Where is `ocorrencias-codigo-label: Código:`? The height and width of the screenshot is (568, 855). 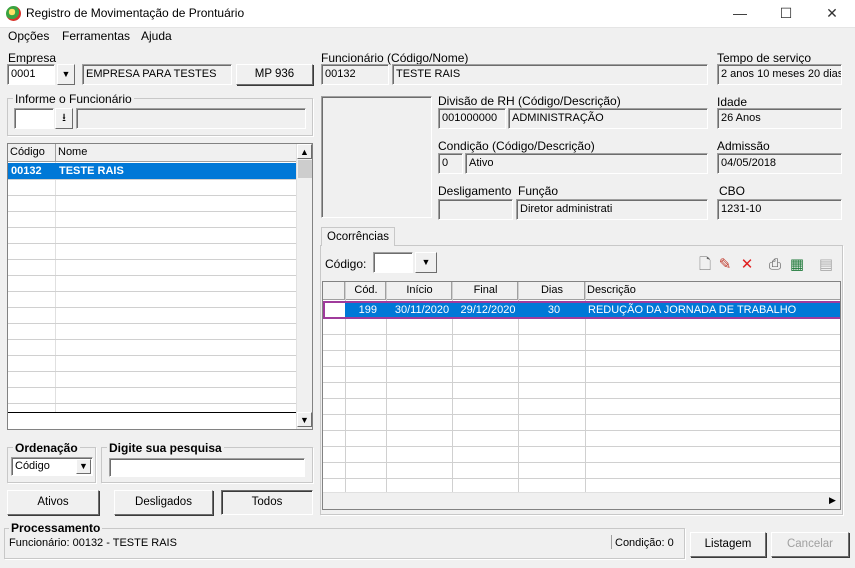
ocorrencias-codigo-label: Código: is located at coordinates (346, 264).